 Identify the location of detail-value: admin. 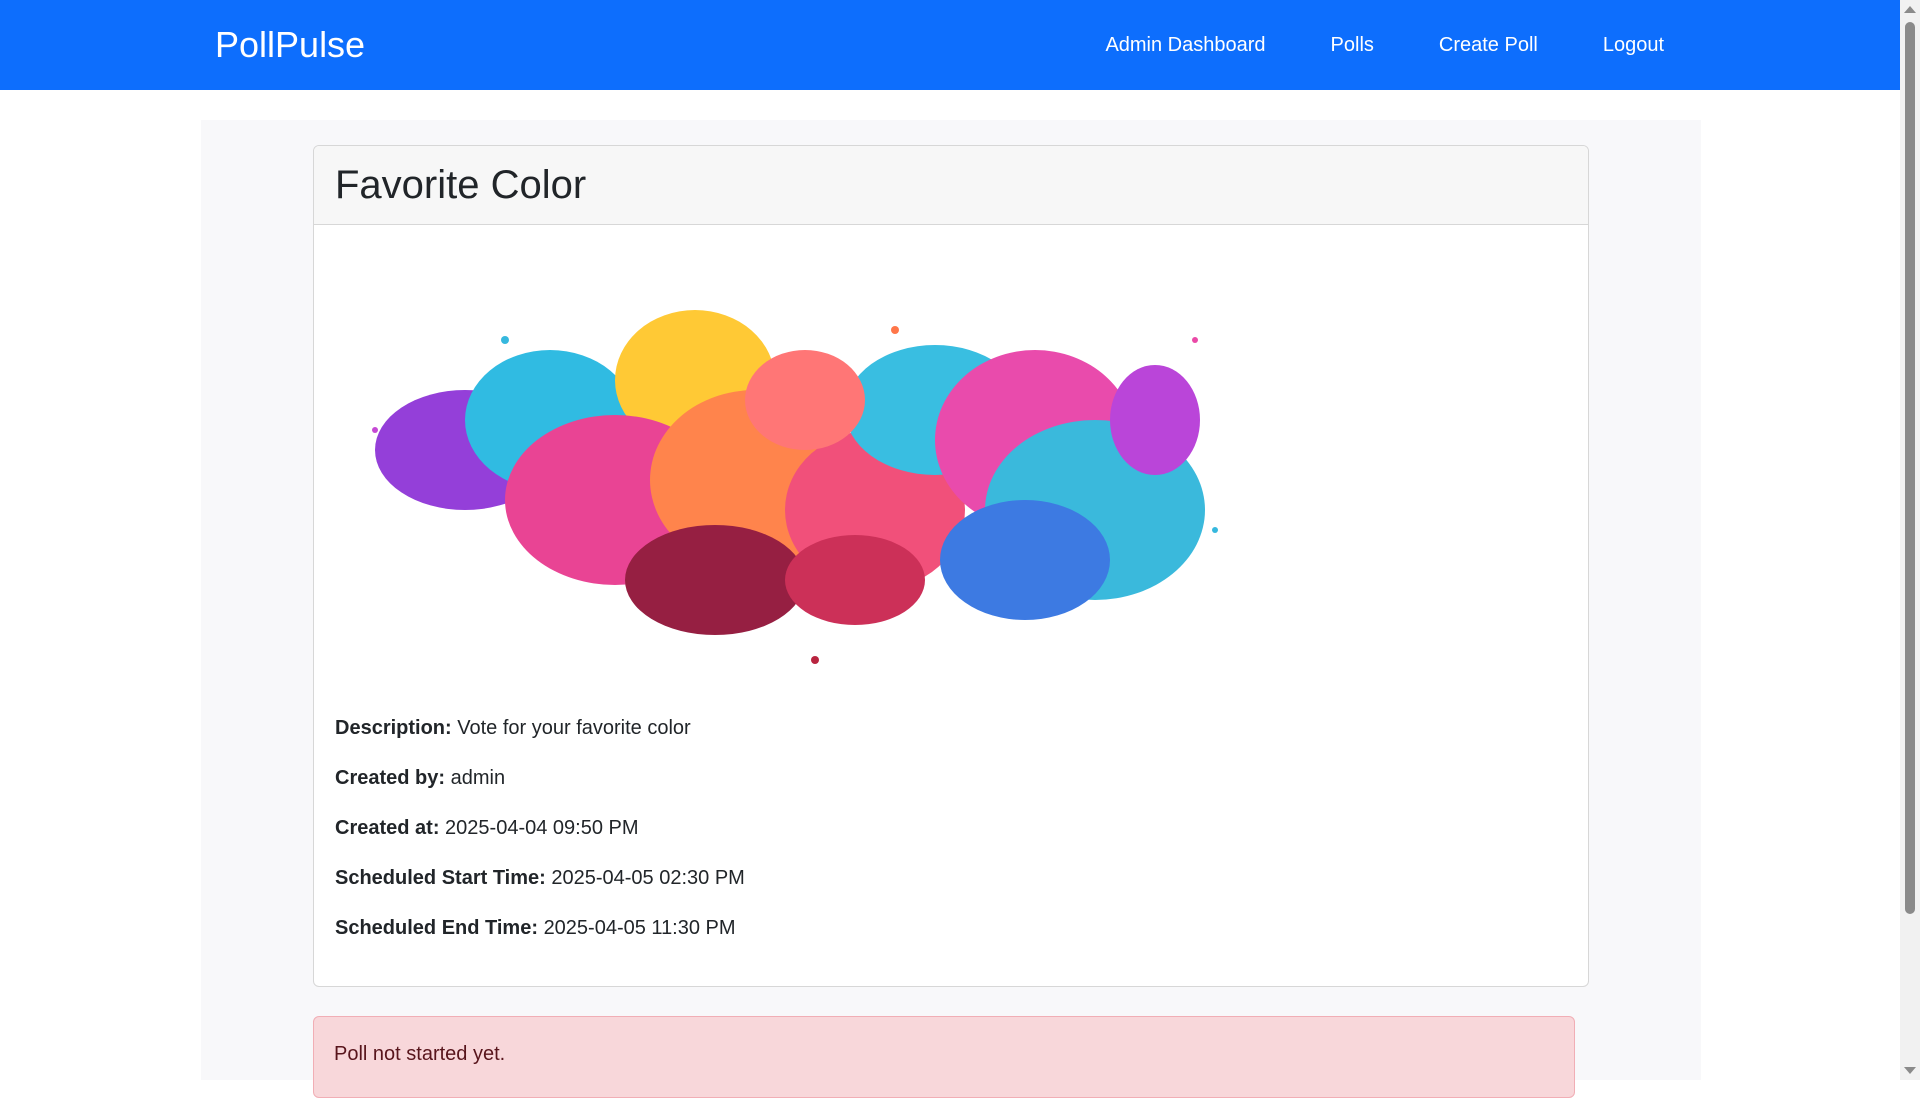
(478, 778).